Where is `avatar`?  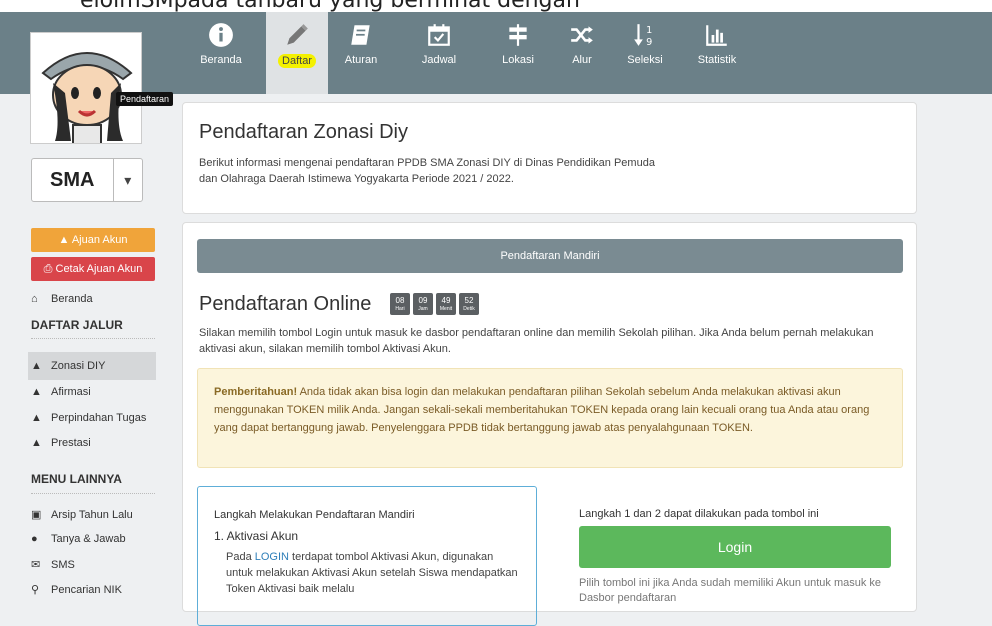
avatar is located at coordinates (86, 88).